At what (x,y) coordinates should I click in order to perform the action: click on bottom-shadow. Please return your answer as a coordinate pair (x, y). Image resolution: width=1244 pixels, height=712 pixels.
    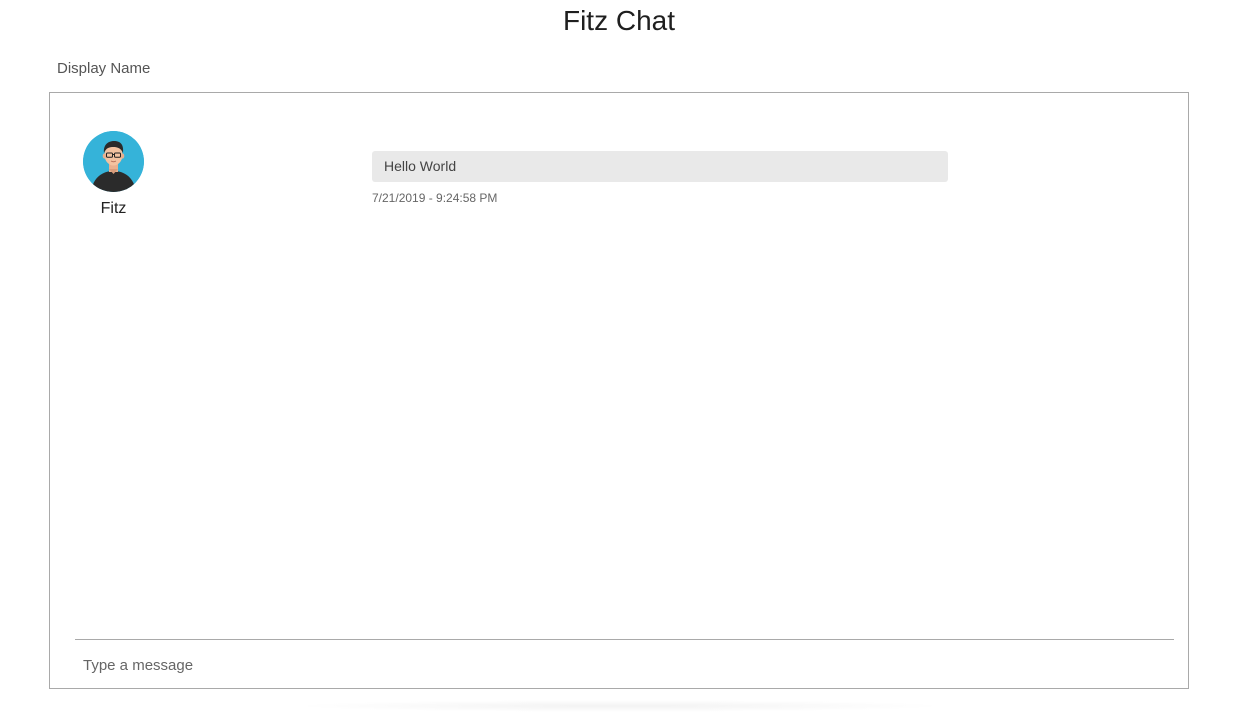
    Looking at the image, I should click on (620, 706).